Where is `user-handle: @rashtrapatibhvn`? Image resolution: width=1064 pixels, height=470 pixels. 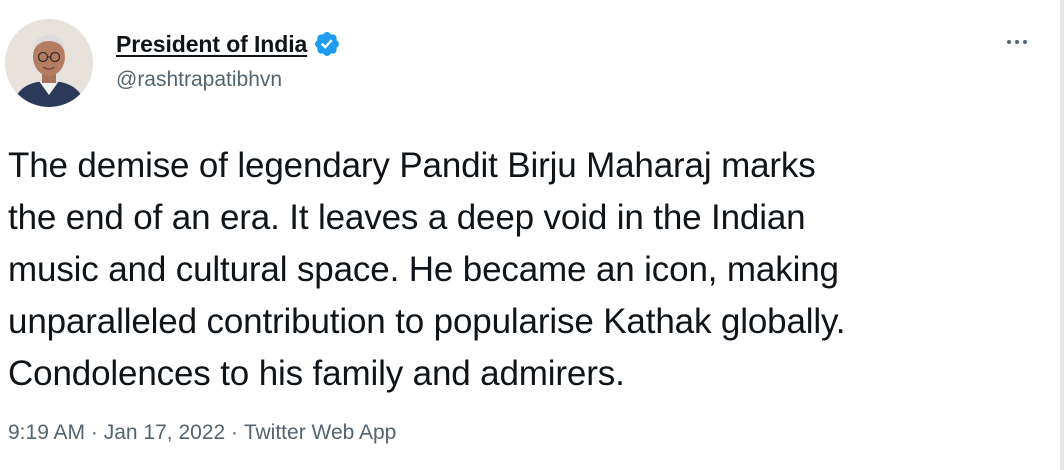 user-handle: @rashtrapatibhvn is located at coordinates (199, 80).